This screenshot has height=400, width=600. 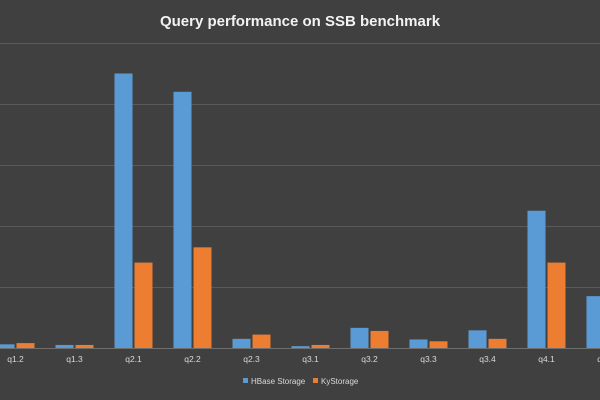 What do you see at coordinates (428, 359) in the screenshot?
I see `x-tick-label: q3.3` at bounding box center [428, 359].